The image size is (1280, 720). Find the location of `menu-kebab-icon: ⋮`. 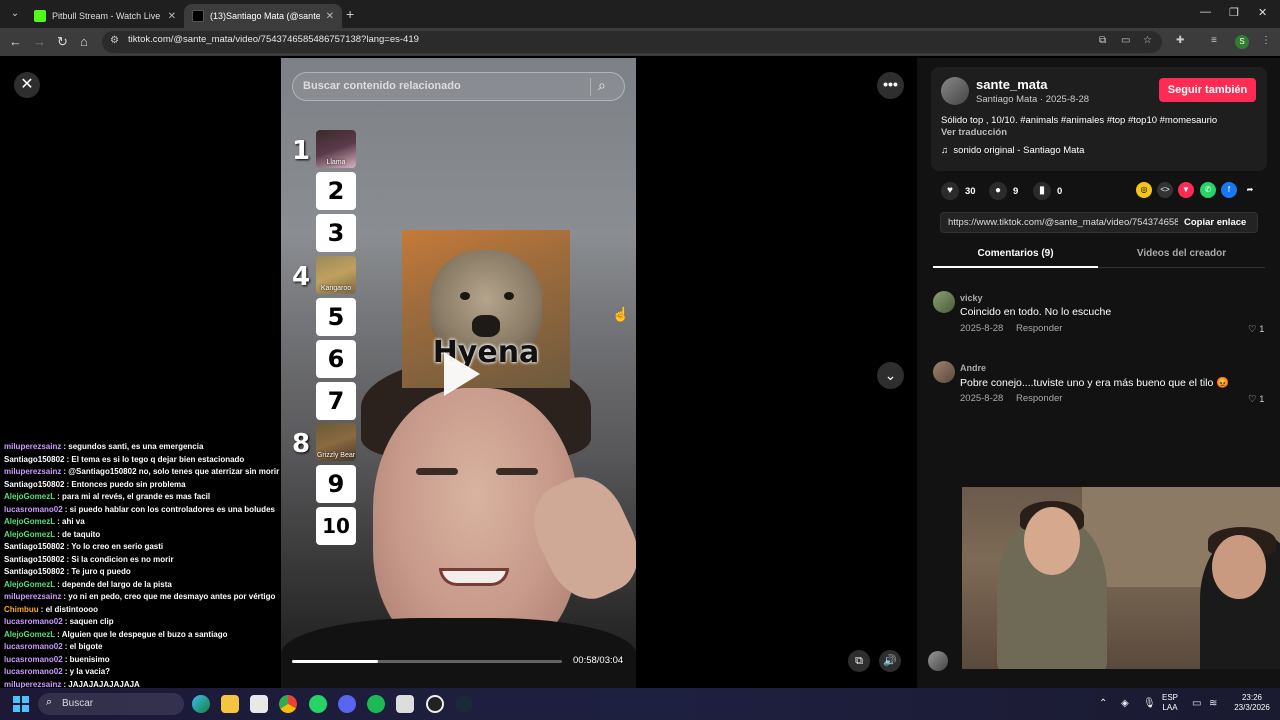

menu-kebab-icon: ⋮ is located at coordinates (1266, 40).